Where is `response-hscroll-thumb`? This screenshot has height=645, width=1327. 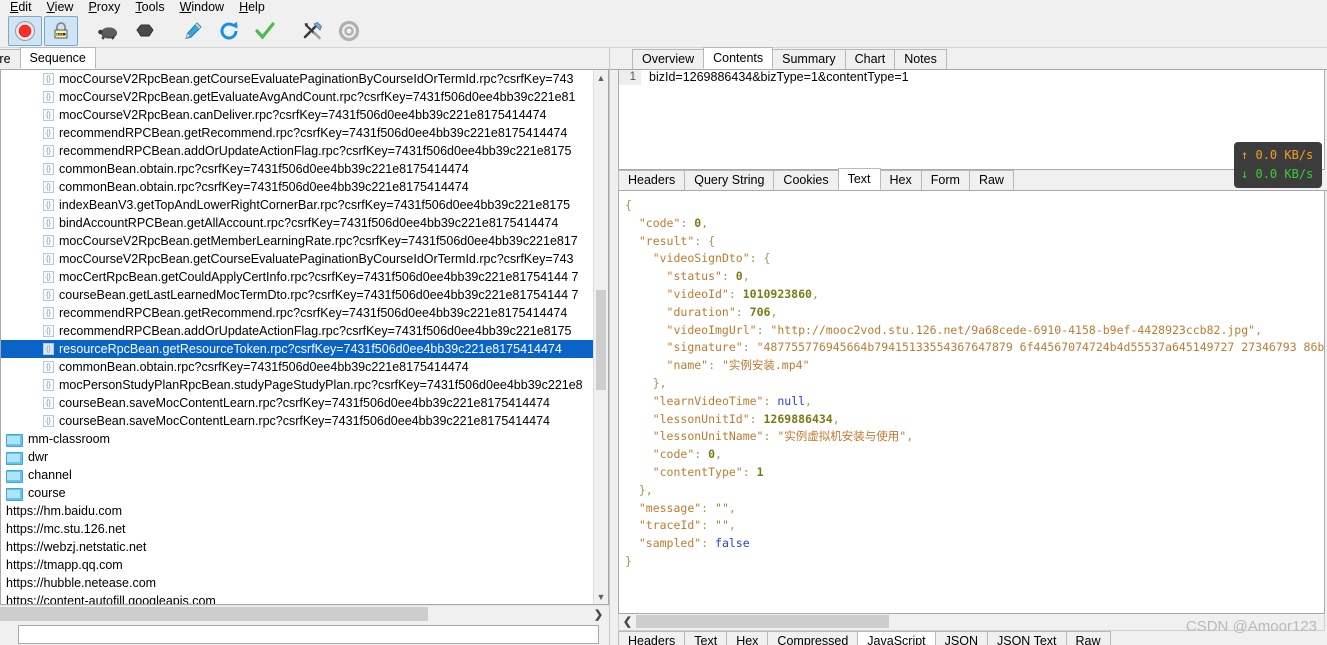
response-hscroll-thumb is located at coordinates (762, 621).